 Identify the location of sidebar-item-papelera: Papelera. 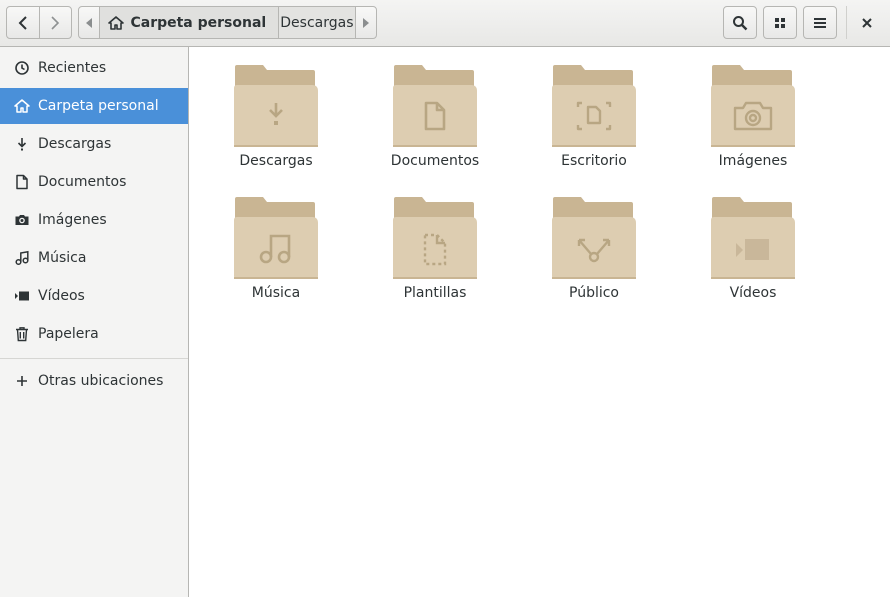
(94, 334).